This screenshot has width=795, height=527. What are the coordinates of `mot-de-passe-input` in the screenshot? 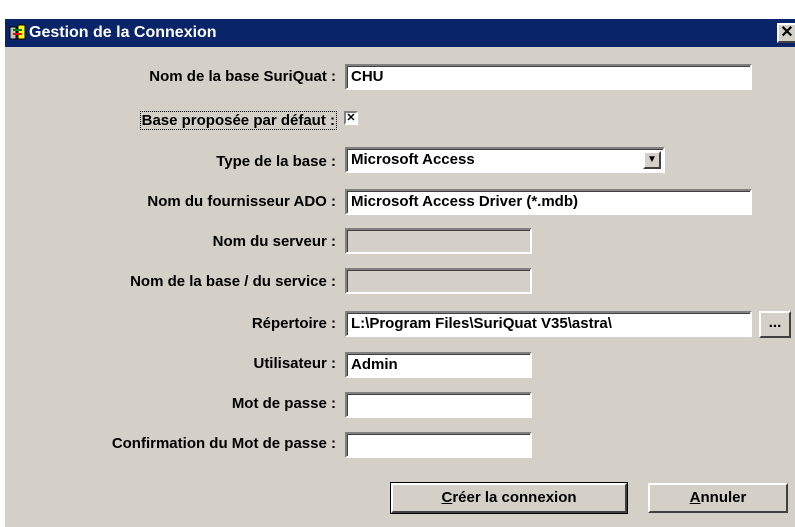 It's located at (438, 405).